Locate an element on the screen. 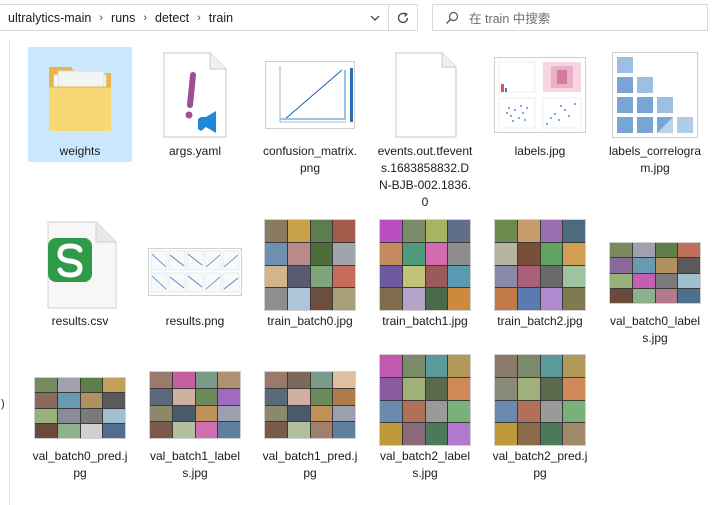  confusion-matrix-thumbnail is located at coordinates (310, 95).